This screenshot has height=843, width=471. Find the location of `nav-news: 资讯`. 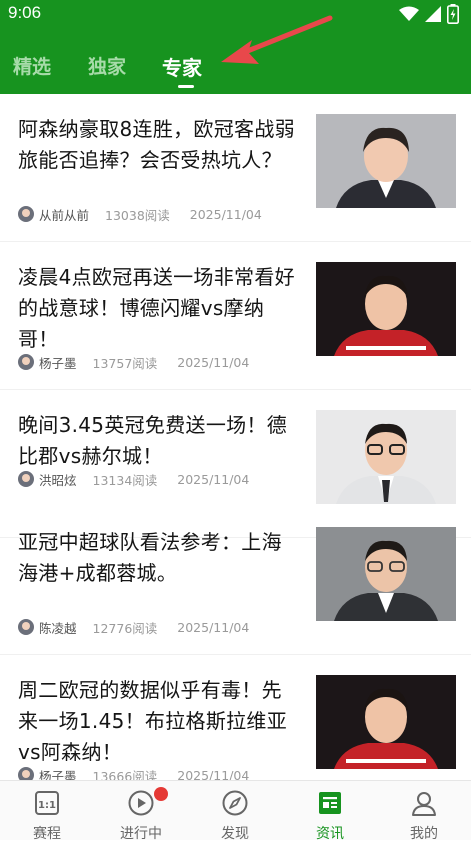

nav-news: 资讯 is located at coordinates (330, 811).